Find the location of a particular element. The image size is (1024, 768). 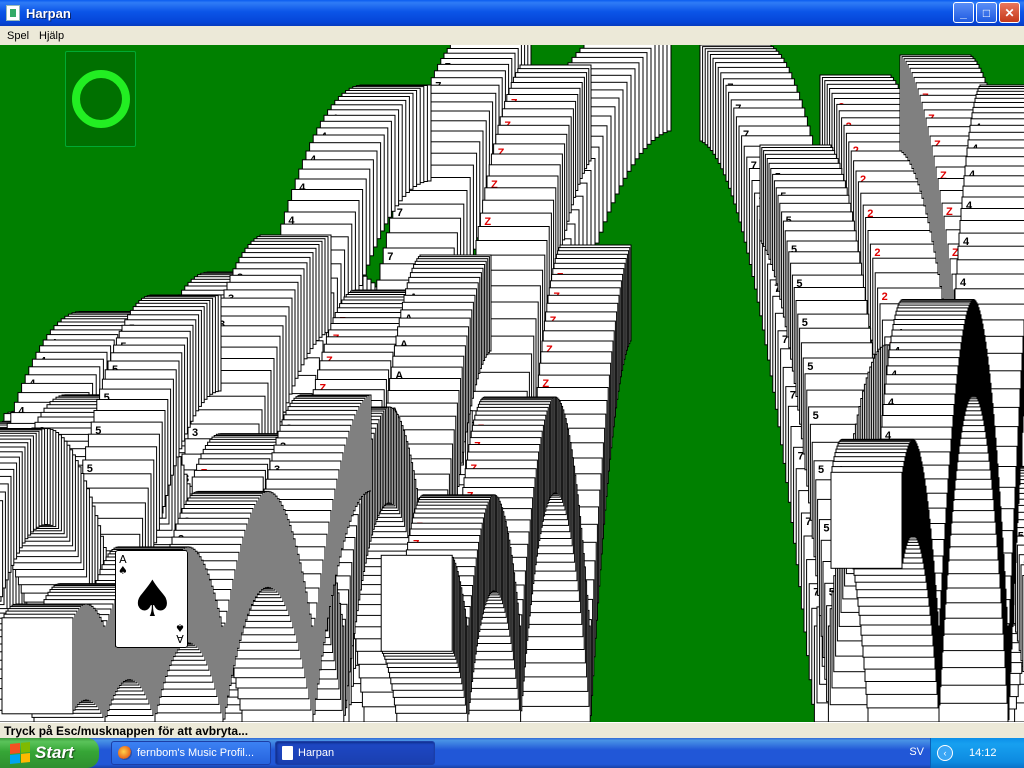

cascade-card: 5 is located at coordinates (2, 549).